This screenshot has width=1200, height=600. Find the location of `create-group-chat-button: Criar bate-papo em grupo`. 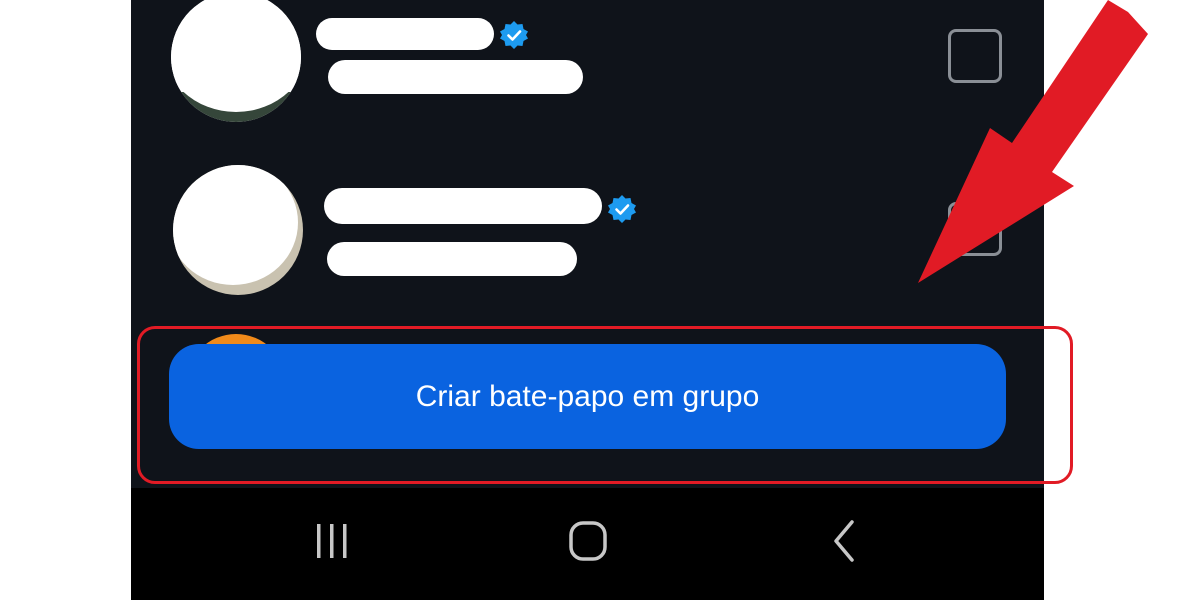

create-group-chat-button: Criar bate-papo em grupo is located at coordinates (587, 396).